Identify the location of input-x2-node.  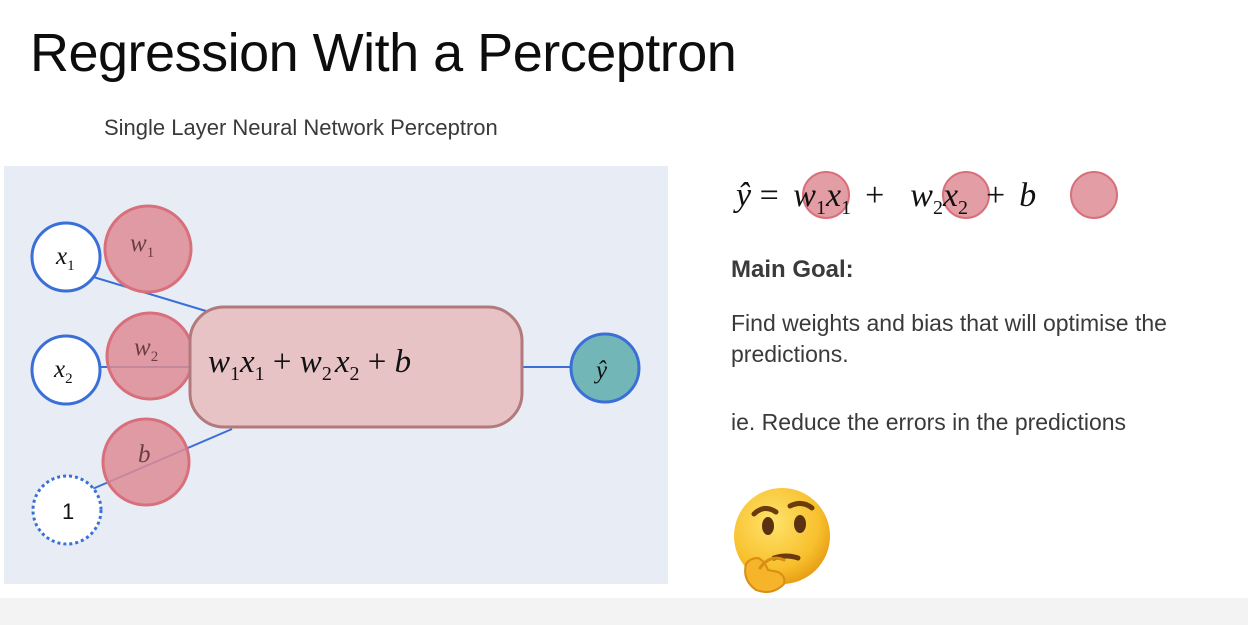
(66, 370).